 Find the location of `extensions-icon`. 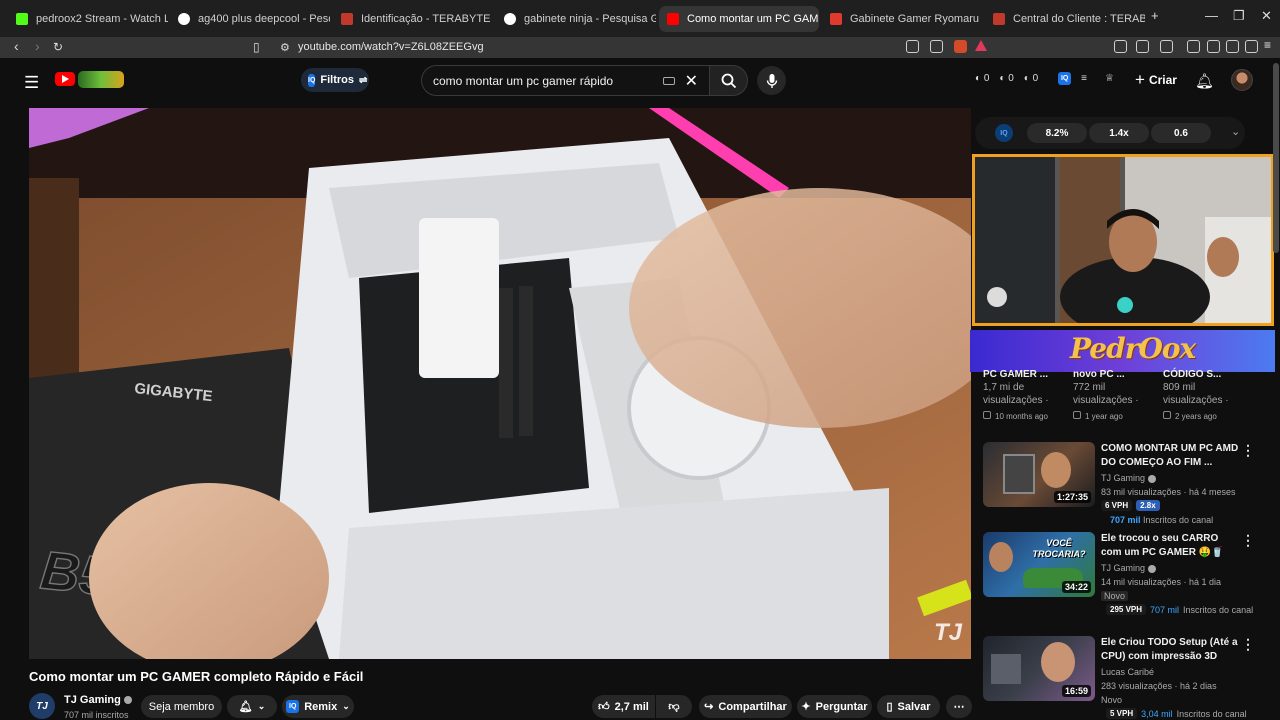

extensions-icon is located at coordinates (1120, 46).